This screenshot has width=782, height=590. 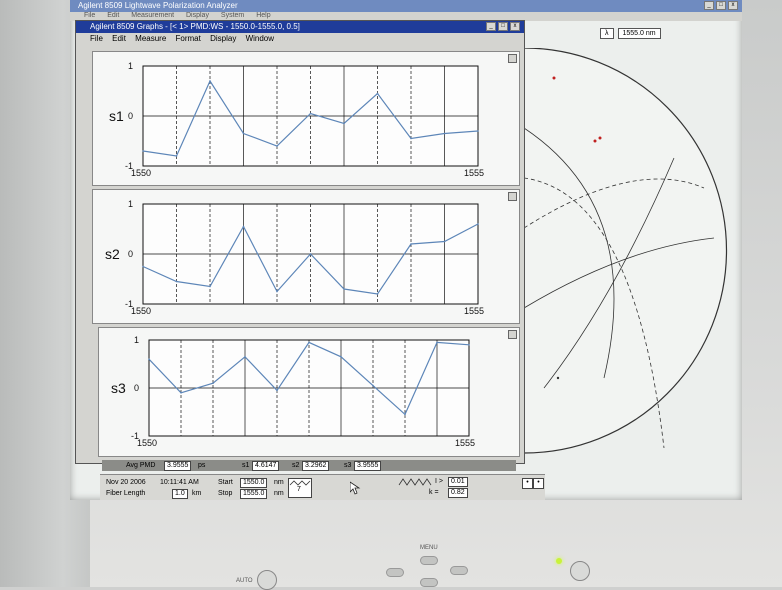 I want to click on menu-system: System, so click(x=232, y=15).